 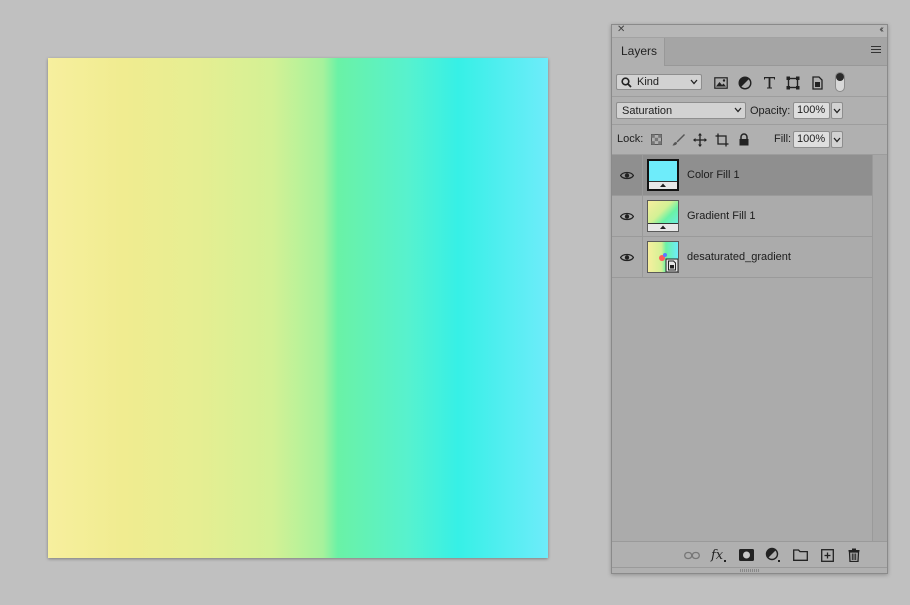 I want to click on adjustment-layer-filter-icon, so click(x=745, y=82).